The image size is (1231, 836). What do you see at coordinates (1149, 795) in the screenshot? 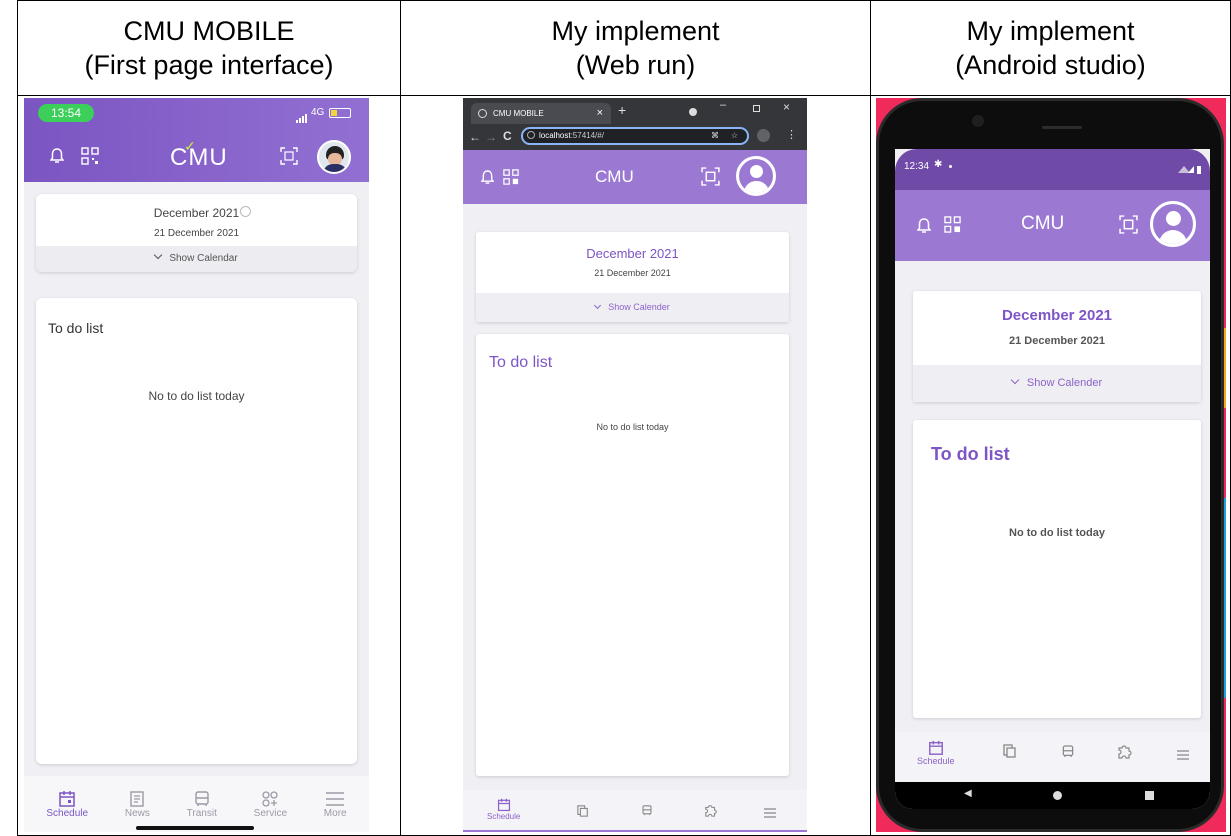
I see `system-recents-icon` at bounding box center [1149, 795].